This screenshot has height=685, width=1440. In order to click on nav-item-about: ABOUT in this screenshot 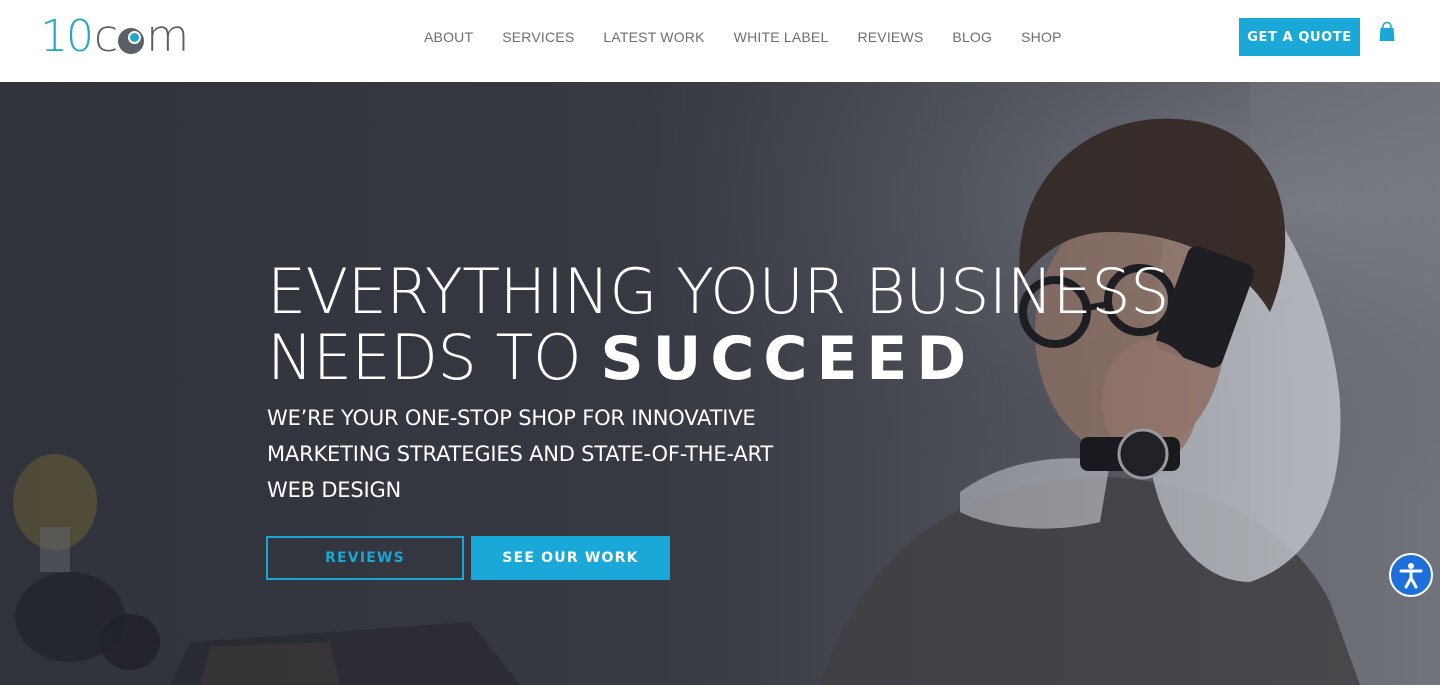, I will do `click(448, 37)`.